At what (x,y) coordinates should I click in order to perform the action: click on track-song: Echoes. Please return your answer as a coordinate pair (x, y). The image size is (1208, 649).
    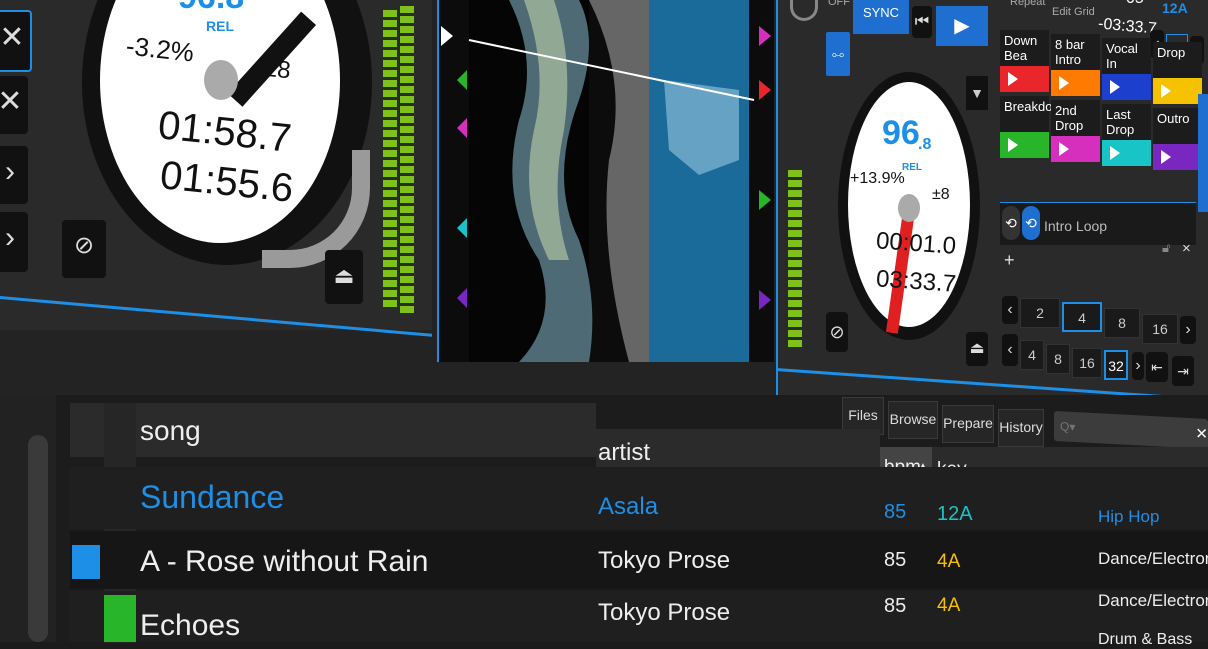
    Looking at the image, I should click on (190, 625).